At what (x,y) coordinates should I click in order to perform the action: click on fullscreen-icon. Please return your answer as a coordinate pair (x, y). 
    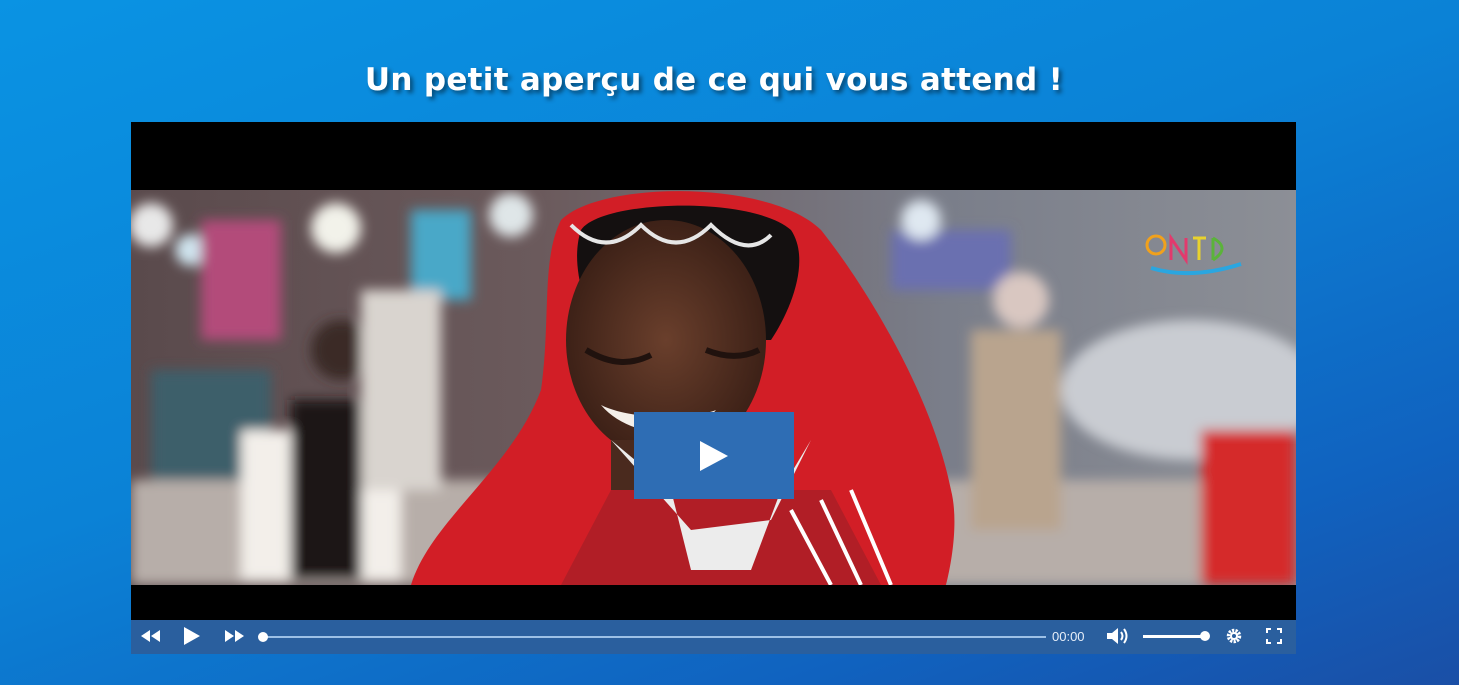
    Looking at the image, I should click on (1274, 637).